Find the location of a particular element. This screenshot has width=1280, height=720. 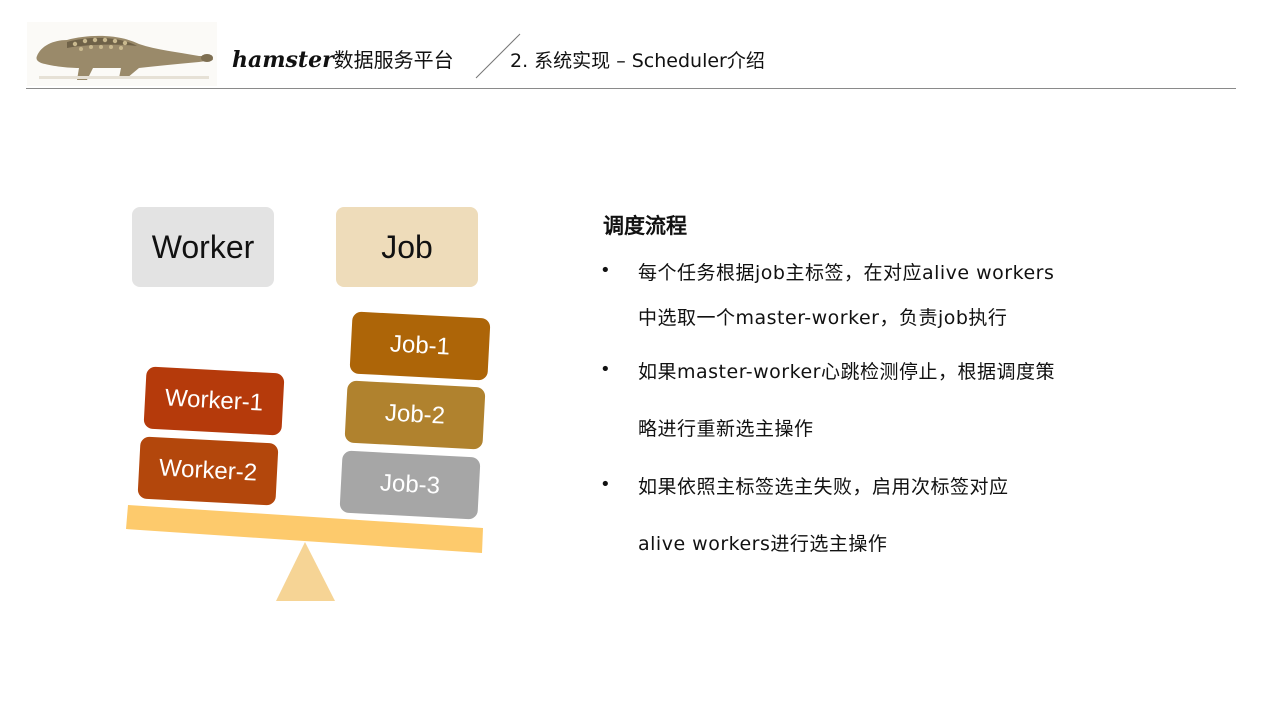

bullet-text: 略进行重新选主操作 is located at coordinates (726, 429).